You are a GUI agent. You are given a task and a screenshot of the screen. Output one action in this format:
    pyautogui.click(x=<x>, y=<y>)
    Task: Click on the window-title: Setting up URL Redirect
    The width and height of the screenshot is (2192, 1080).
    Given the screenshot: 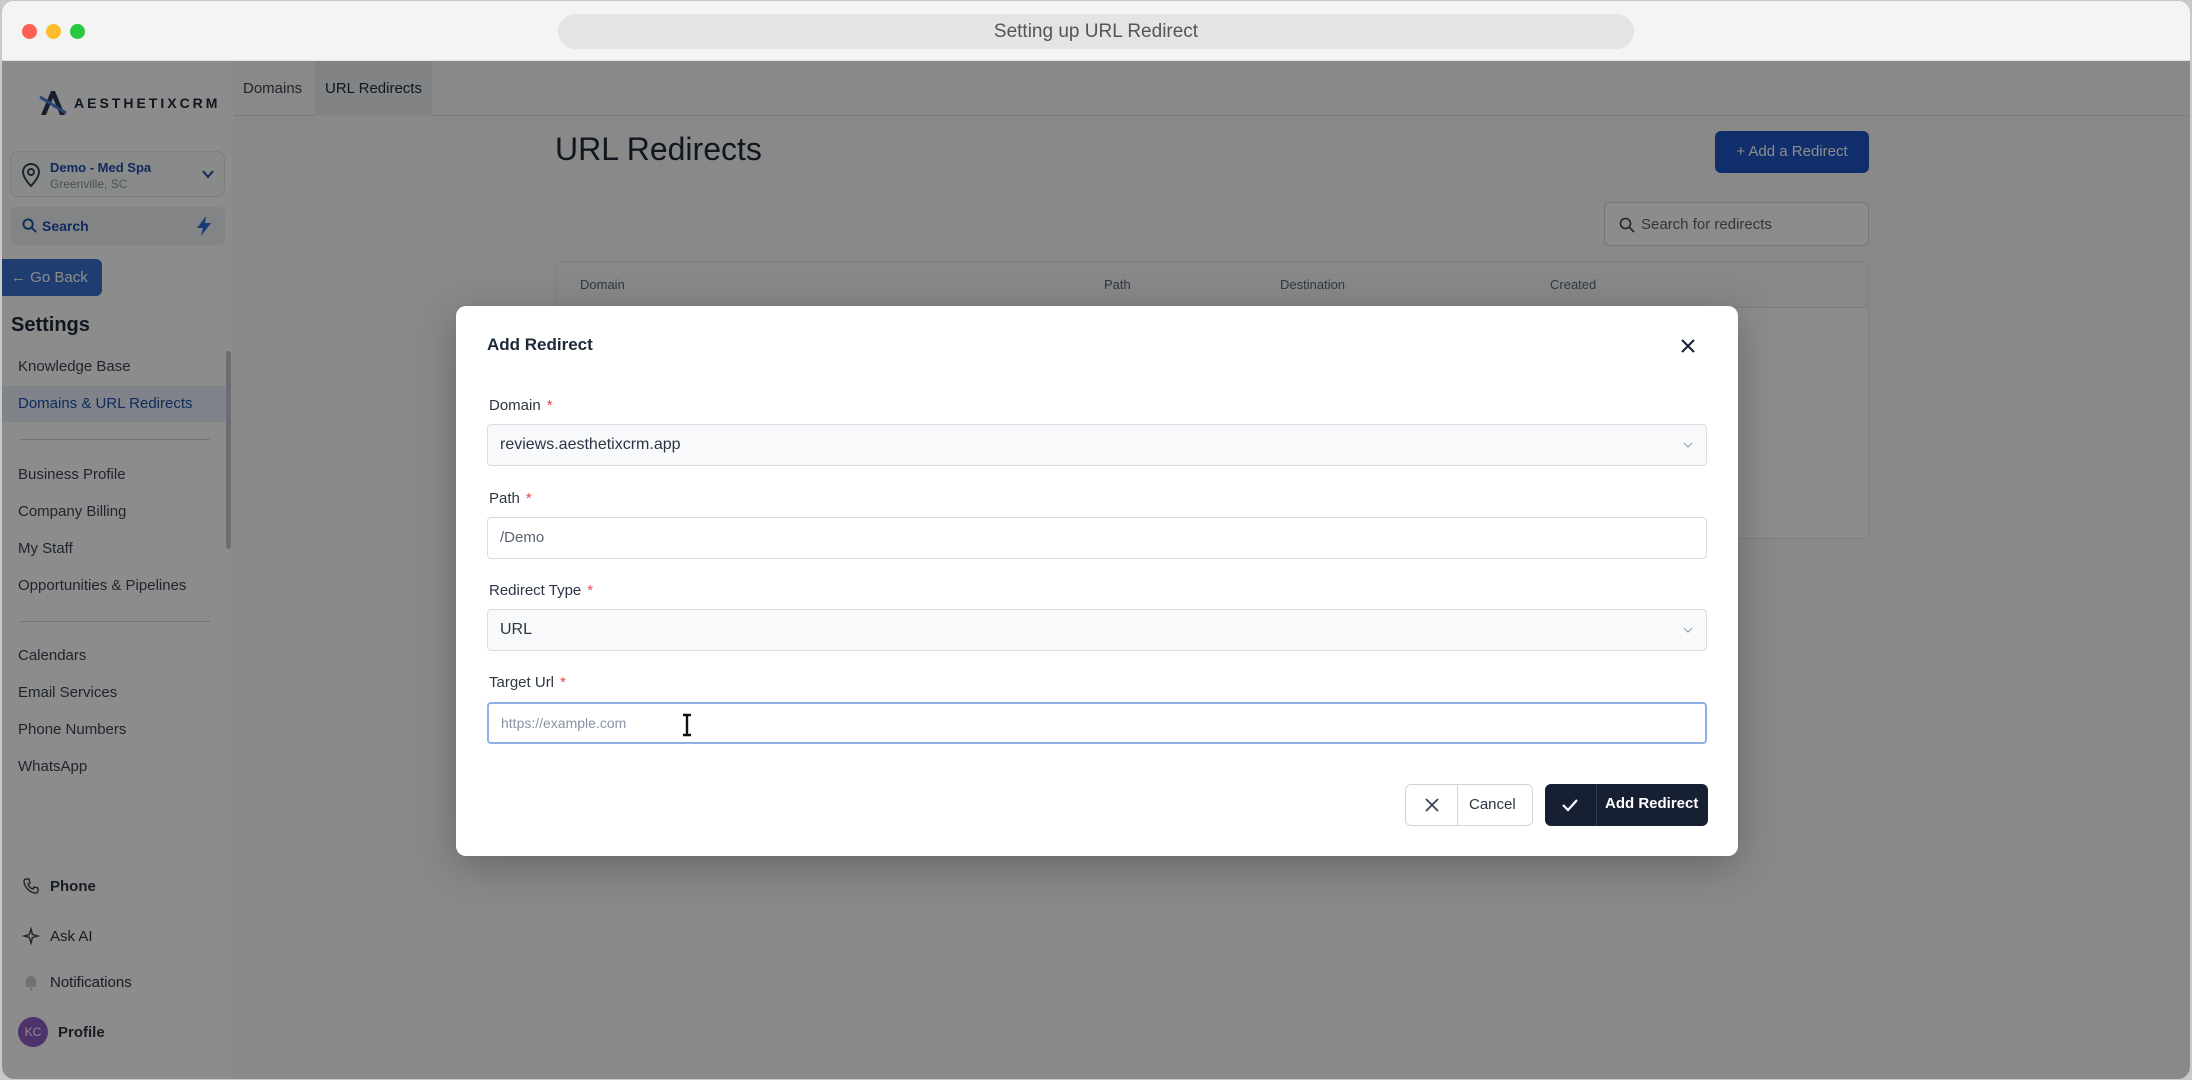 What is the action you would take?
    pyautogui.click(x=1096, y=31)
    